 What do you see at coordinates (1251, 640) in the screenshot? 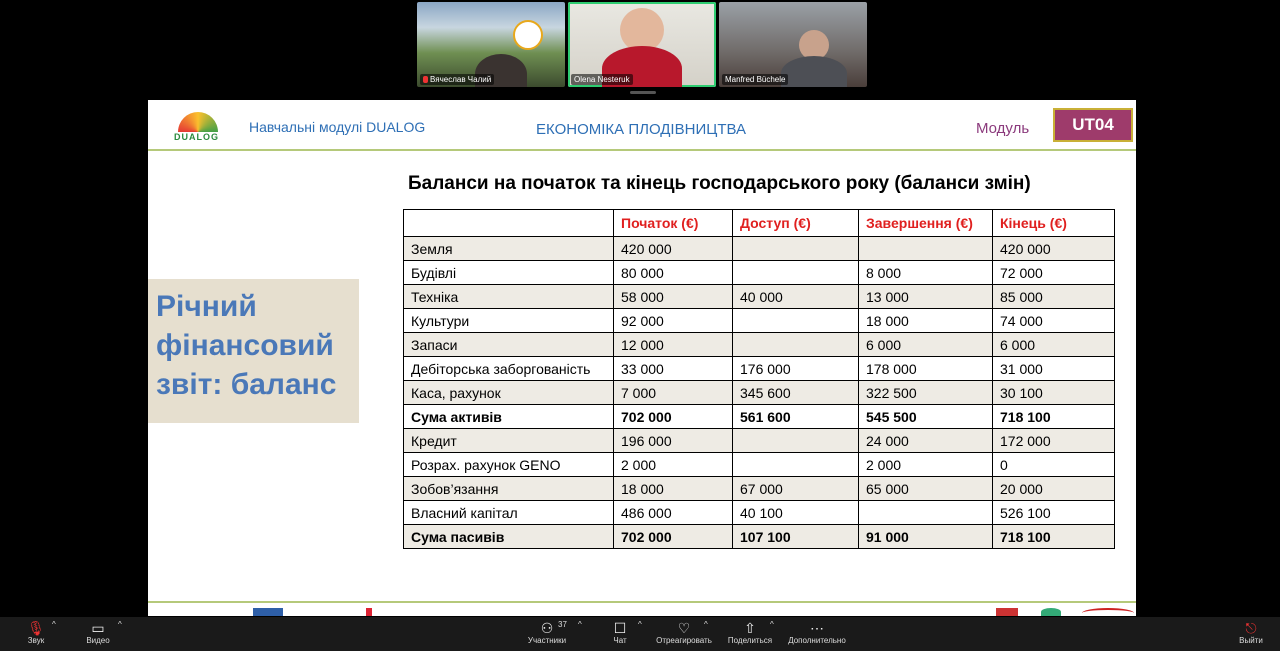
I see `exit-label: Выйти` at bounding box center [1251, 640].